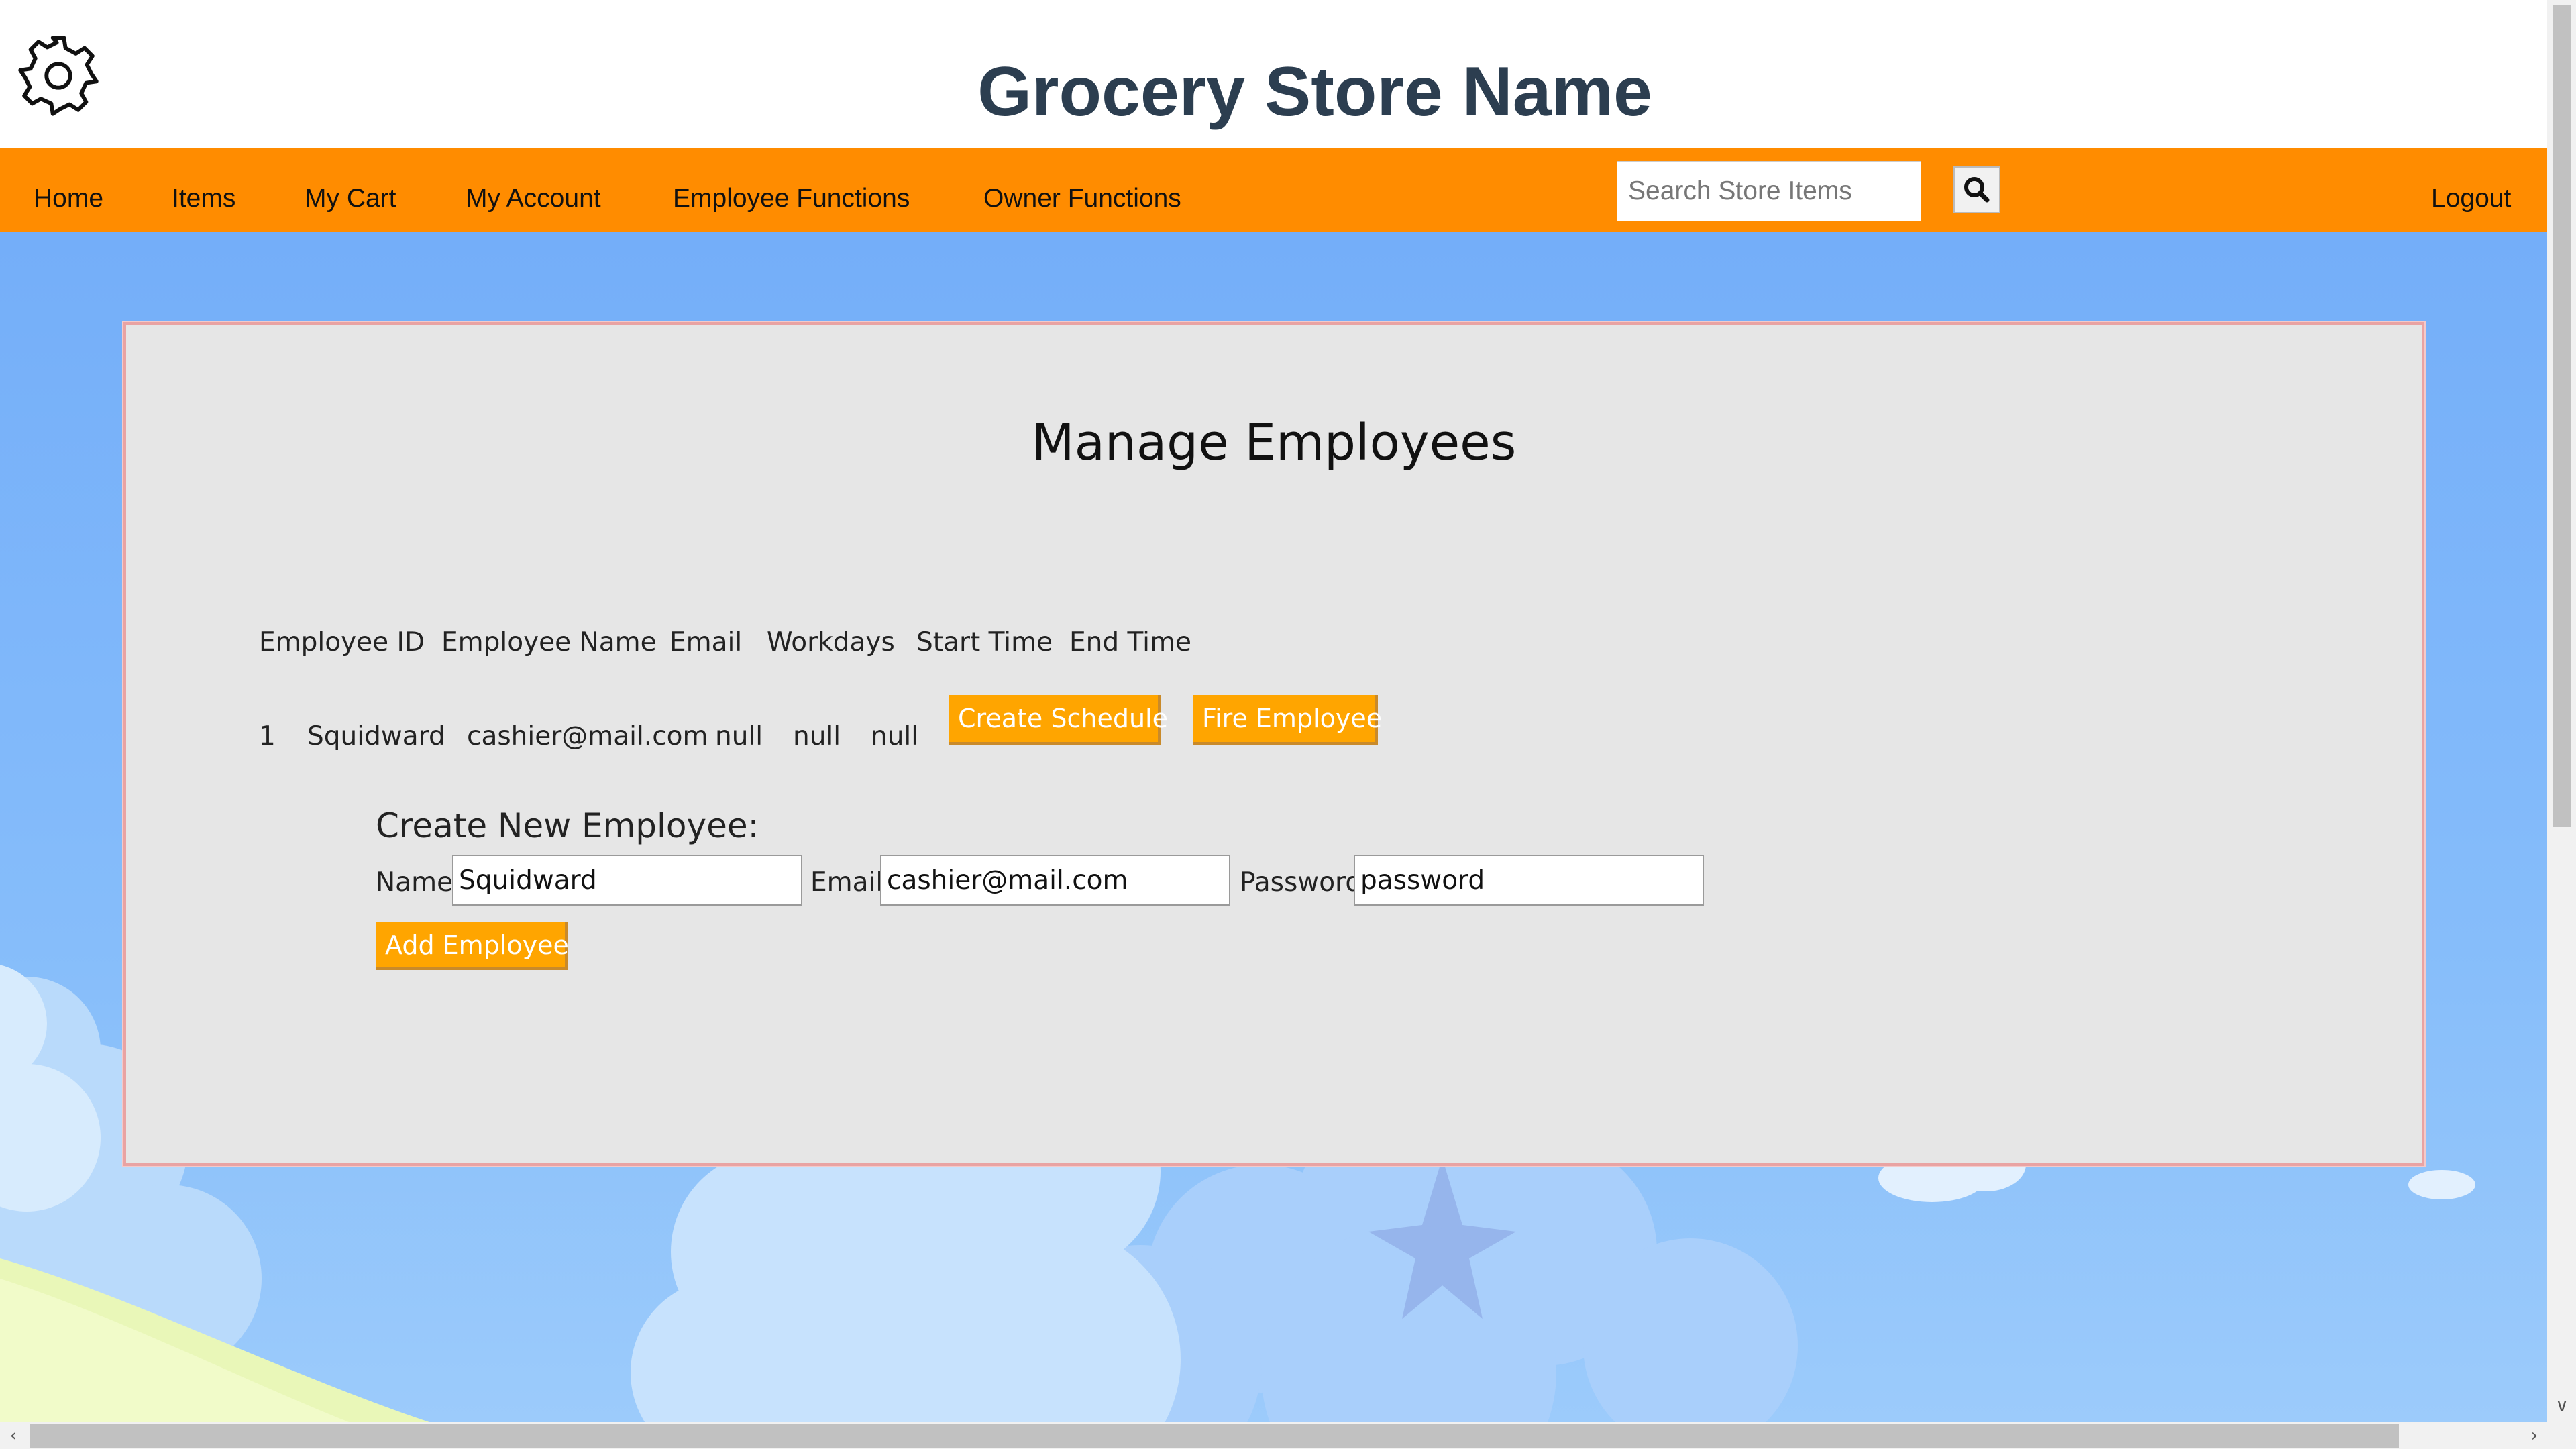  I want to click on site-header: Grocery Store Name, so click(1273, 74).